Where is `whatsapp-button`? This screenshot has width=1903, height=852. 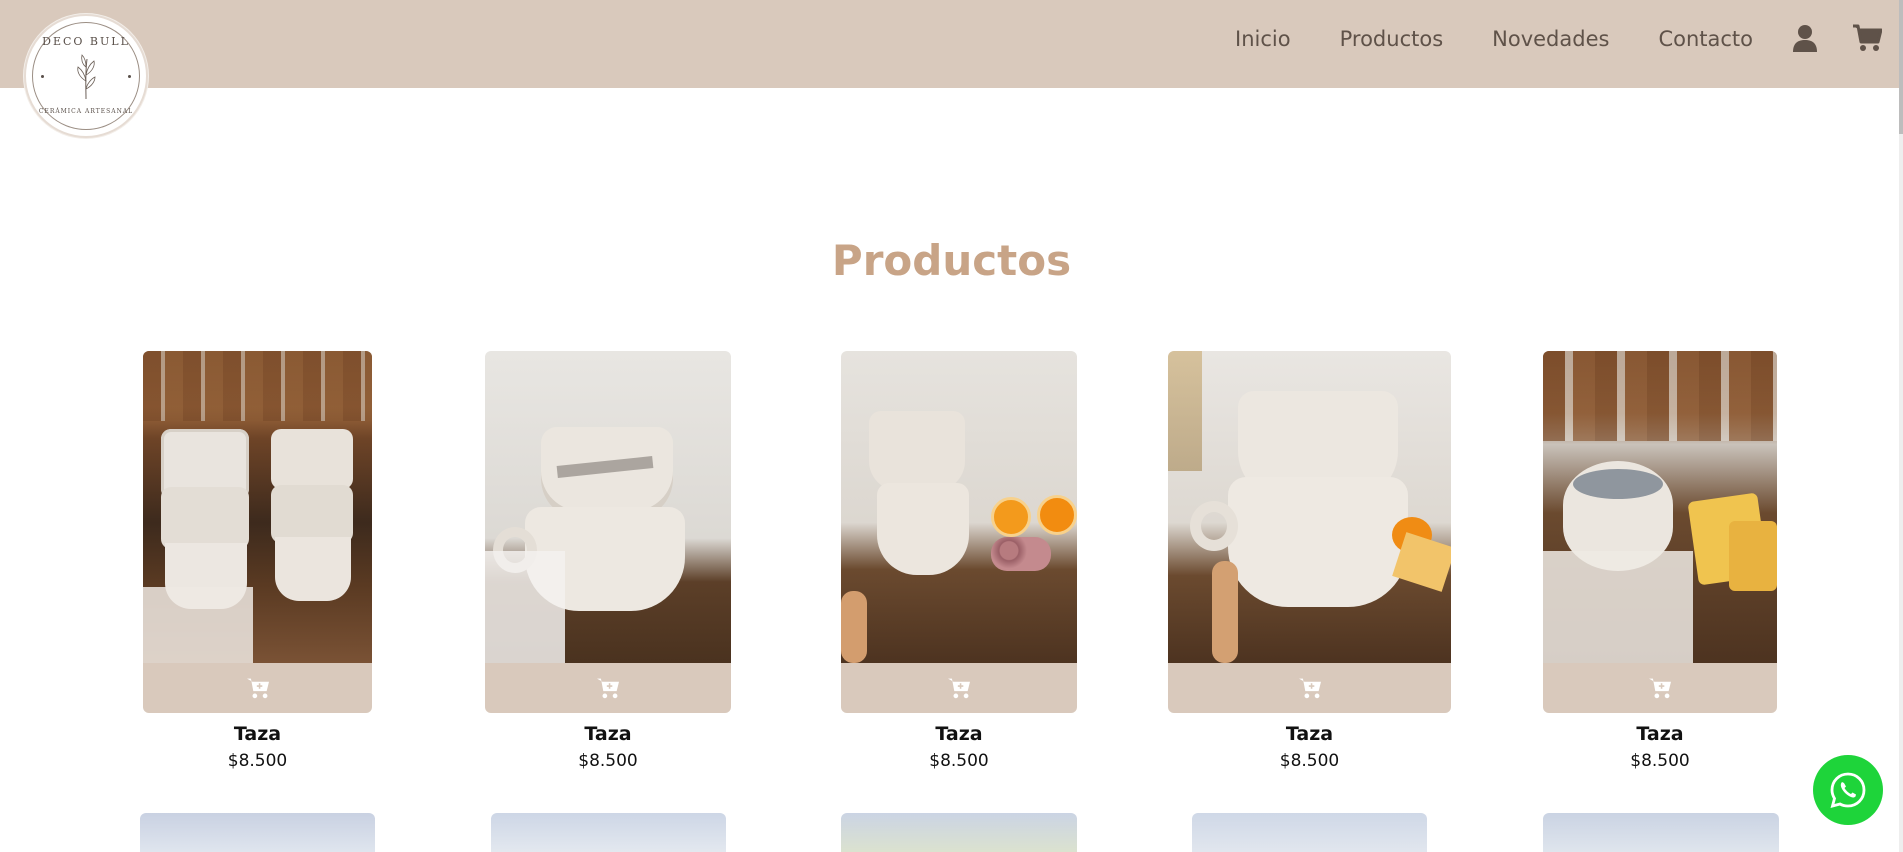
whatsapp-button is located at coordinates (1848, 790).